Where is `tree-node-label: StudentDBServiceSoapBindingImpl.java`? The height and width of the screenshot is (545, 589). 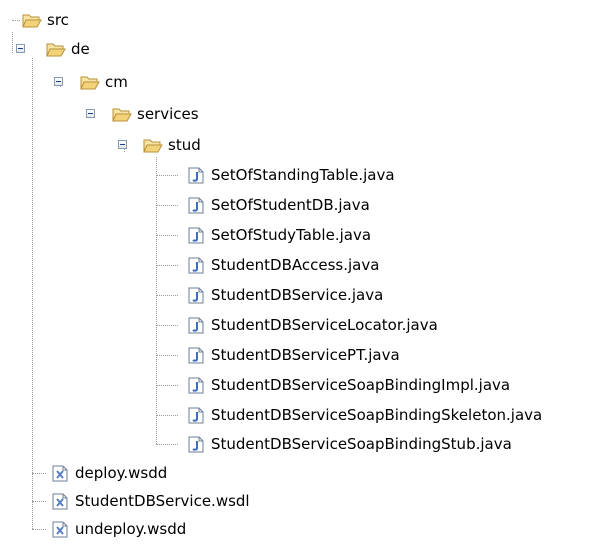 tree-node-label: StudentDBServiceSoapBindingImpl.java is located at coordinates (361, 385).